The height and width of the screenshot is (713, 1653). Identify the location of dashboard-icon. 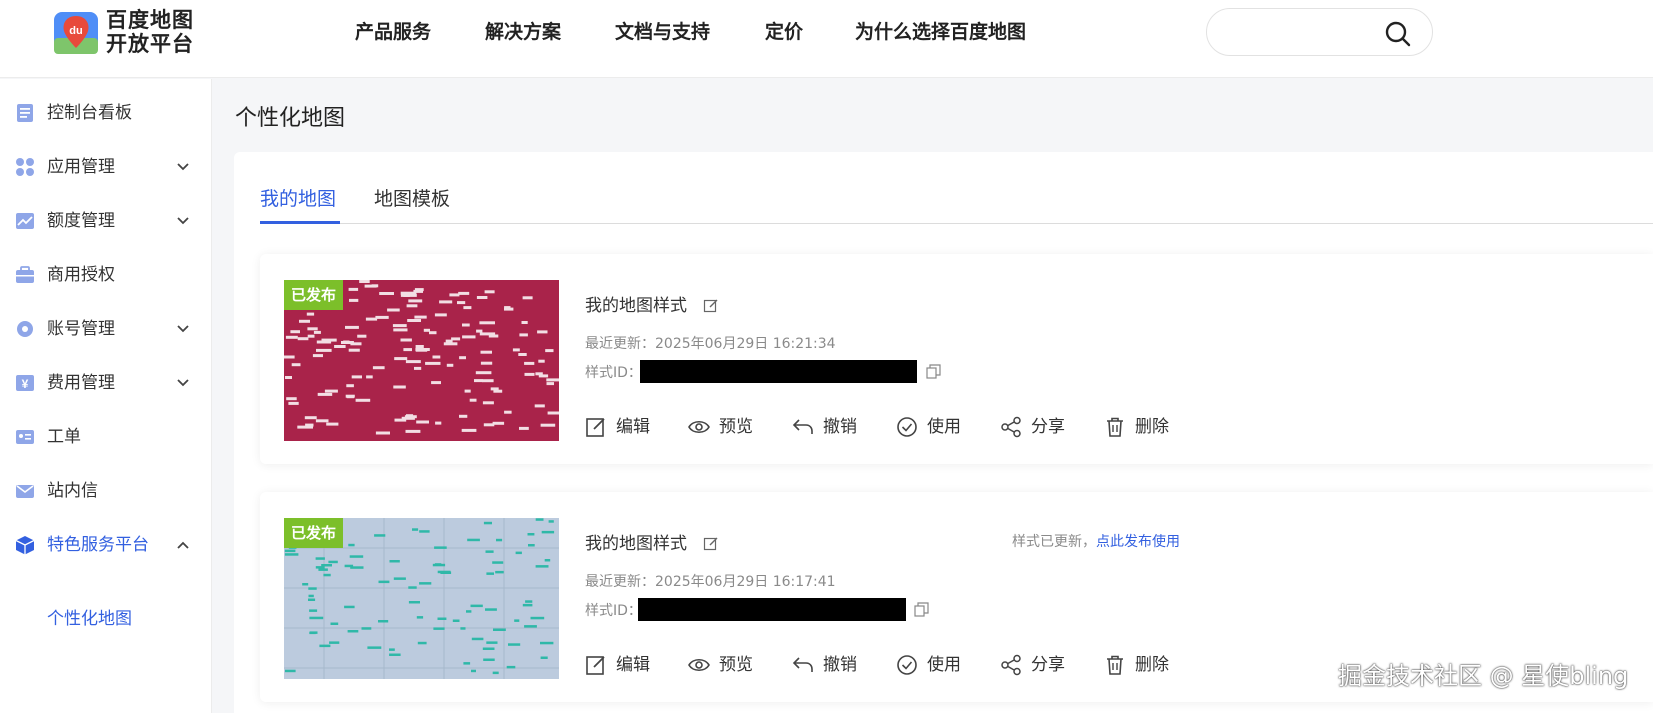
(25, 113).